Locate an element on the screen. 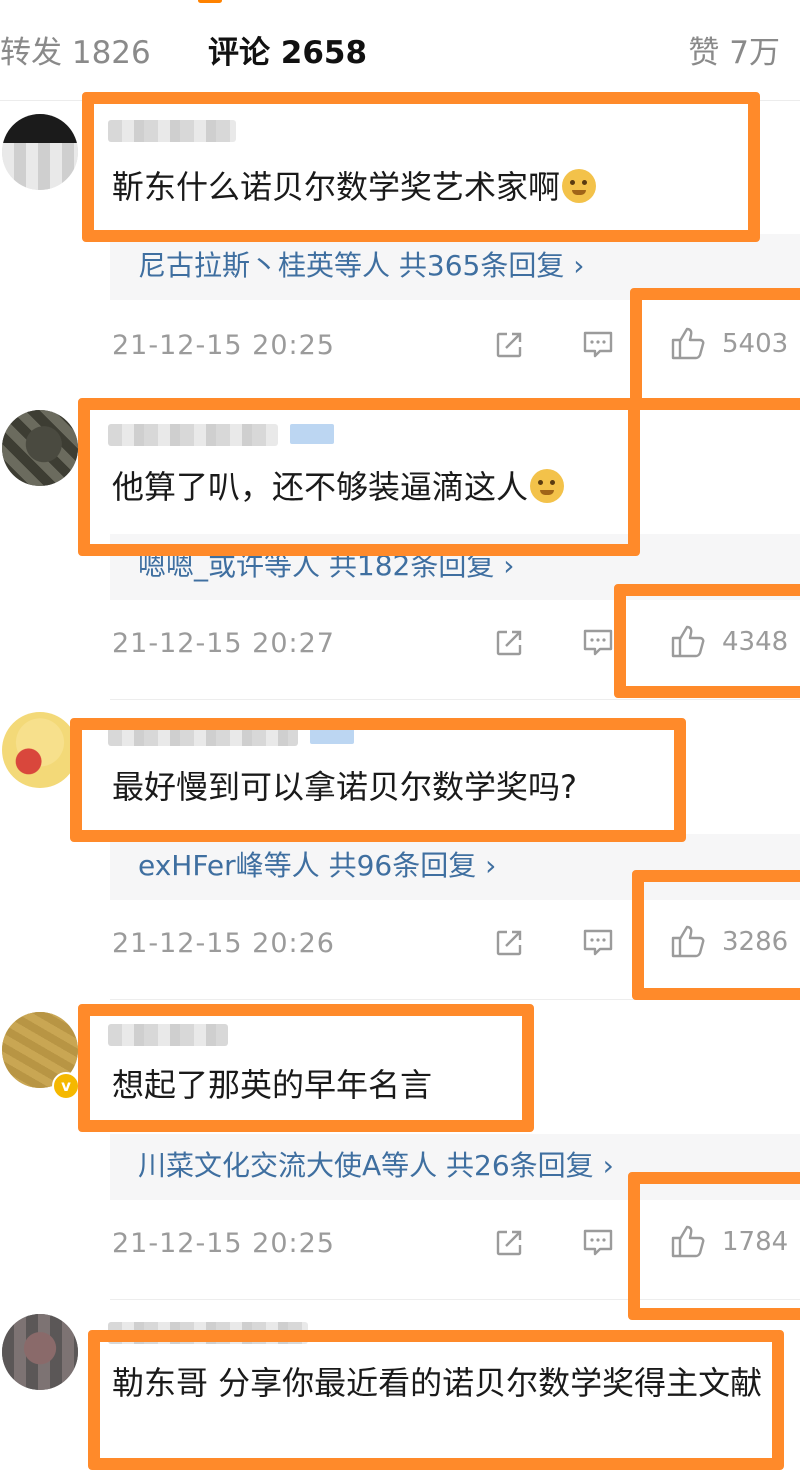 The width and height of the screenshot is (800, 1477). comment-text: 靳东什么诺贝尔数学奖艺术家啊 is located at coordinates (354, 187).